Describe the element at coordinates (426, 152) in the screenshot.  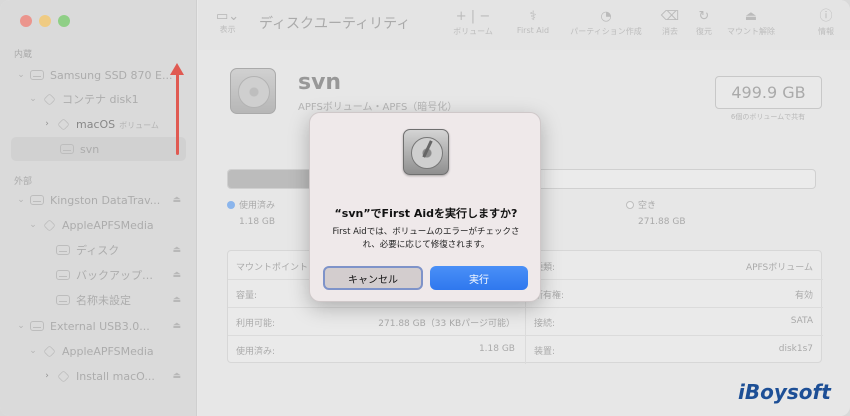
I see `hard-drive-icon` at that location.